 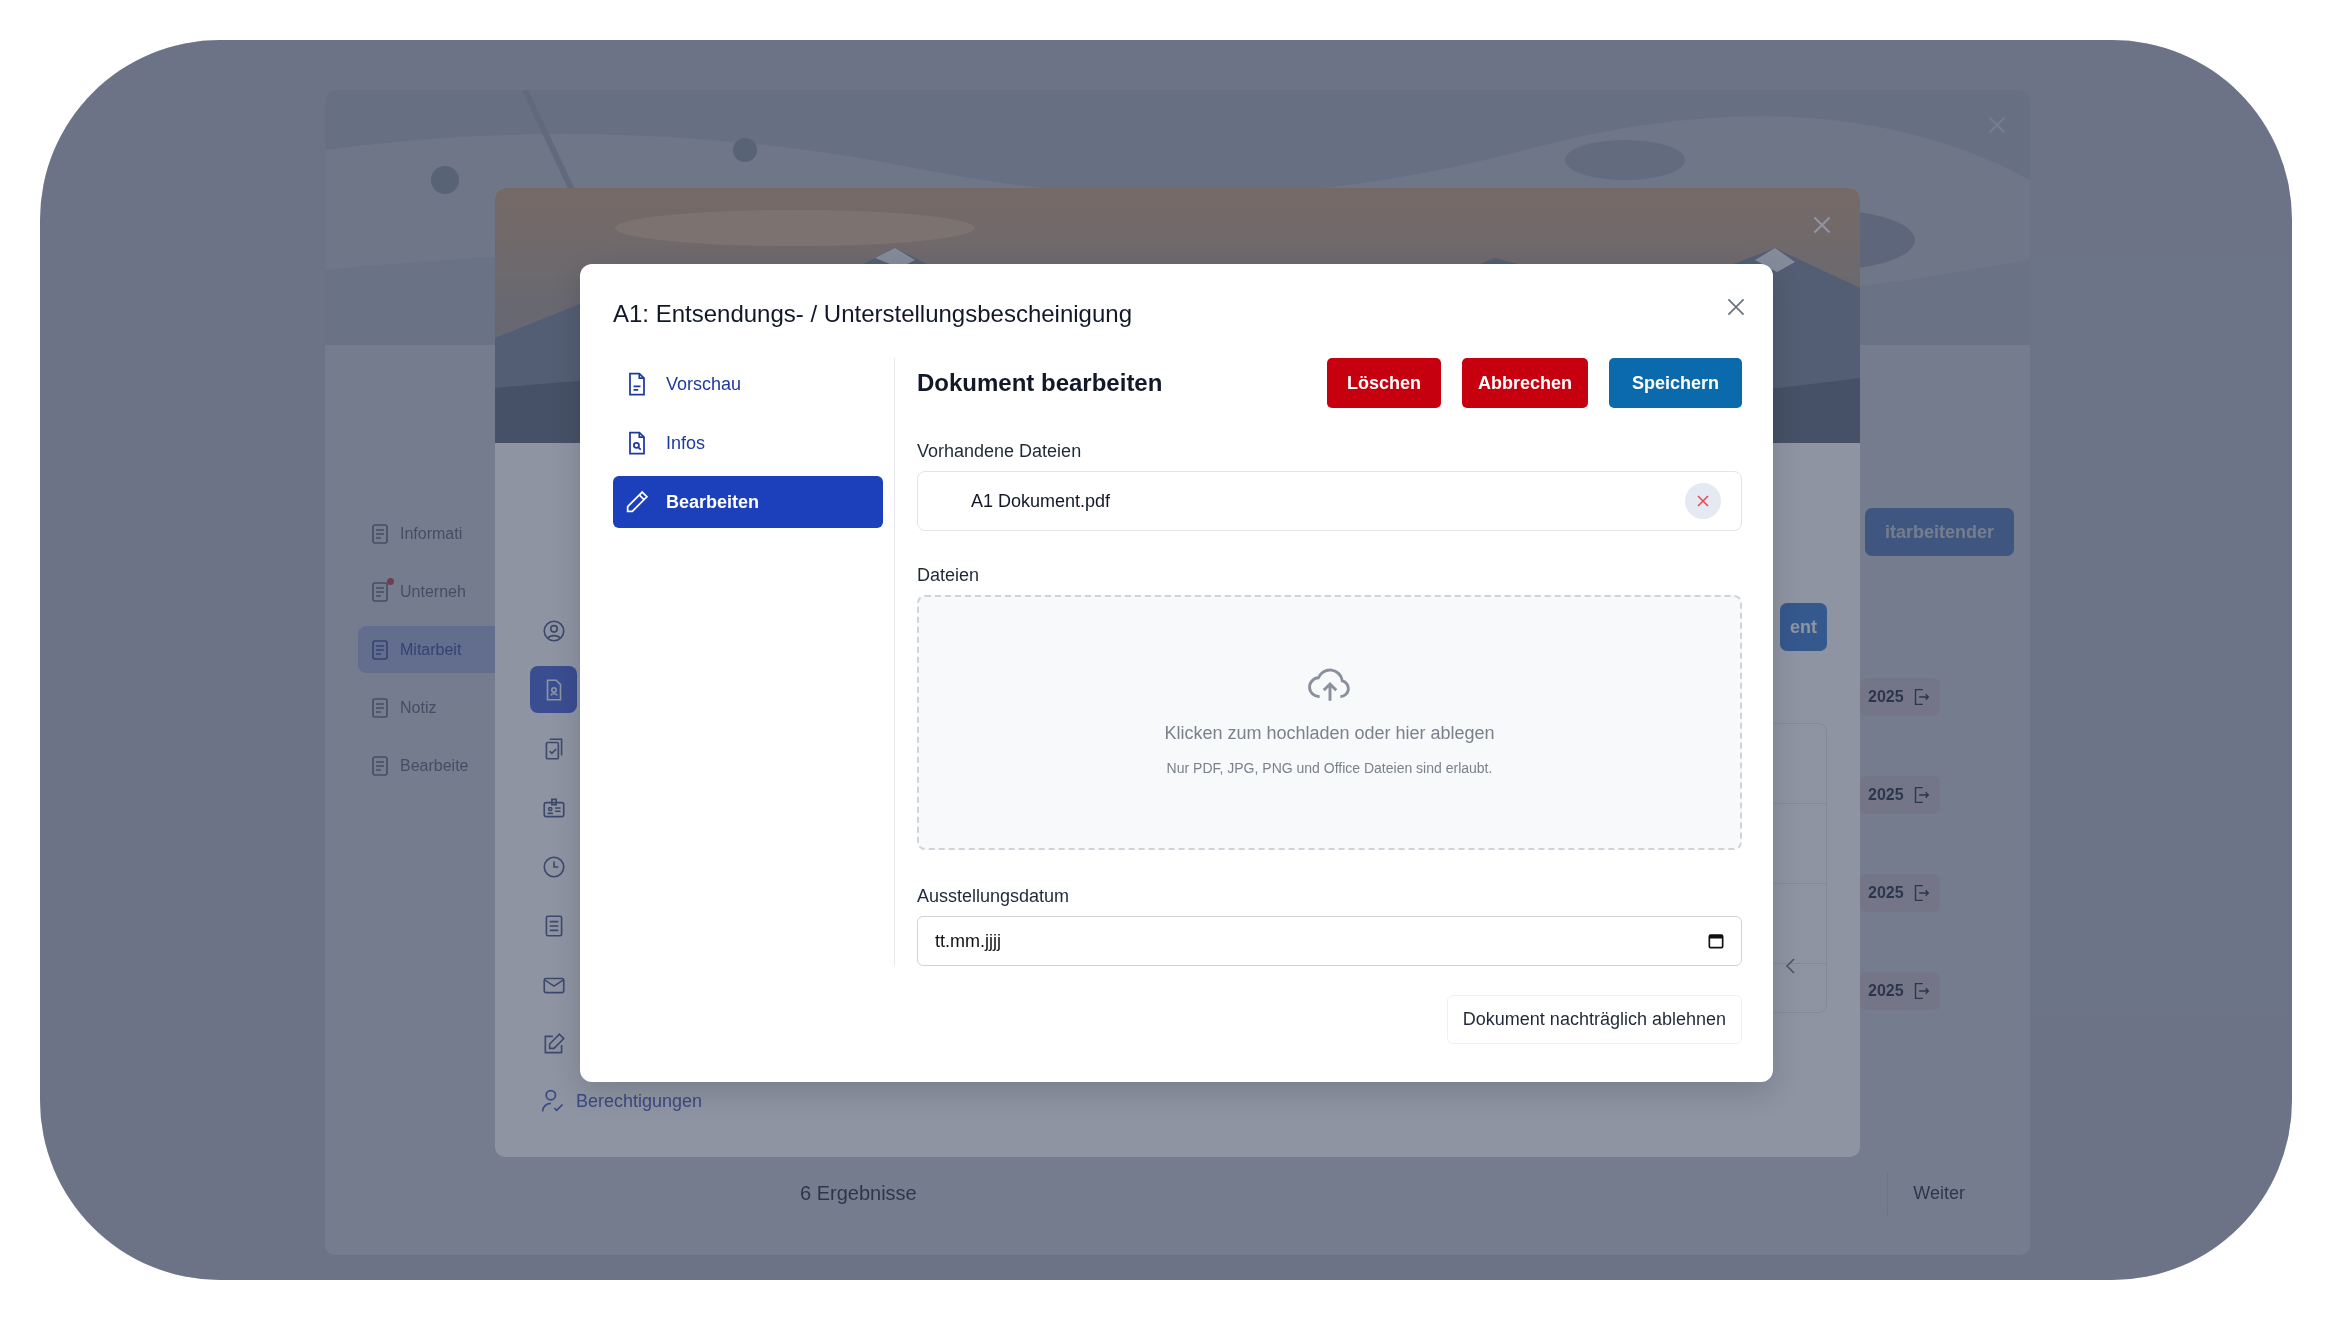 What do you see at coordinates (1329, 722) in the screenshot?
I see `upload-dropzone: Klicken zum hochladen oder hier ablegen Nur PDF, JPG, PNG und Office Dateien sind erlaubt.` at bounding box center [1329, 722].